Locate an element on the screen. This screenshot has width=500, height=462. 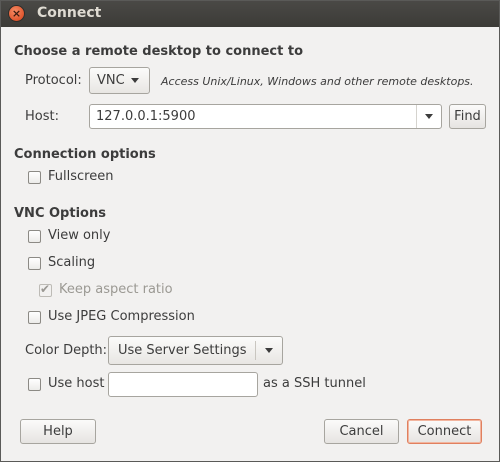
scaling-checkbox is located at coordinates (34, 263).